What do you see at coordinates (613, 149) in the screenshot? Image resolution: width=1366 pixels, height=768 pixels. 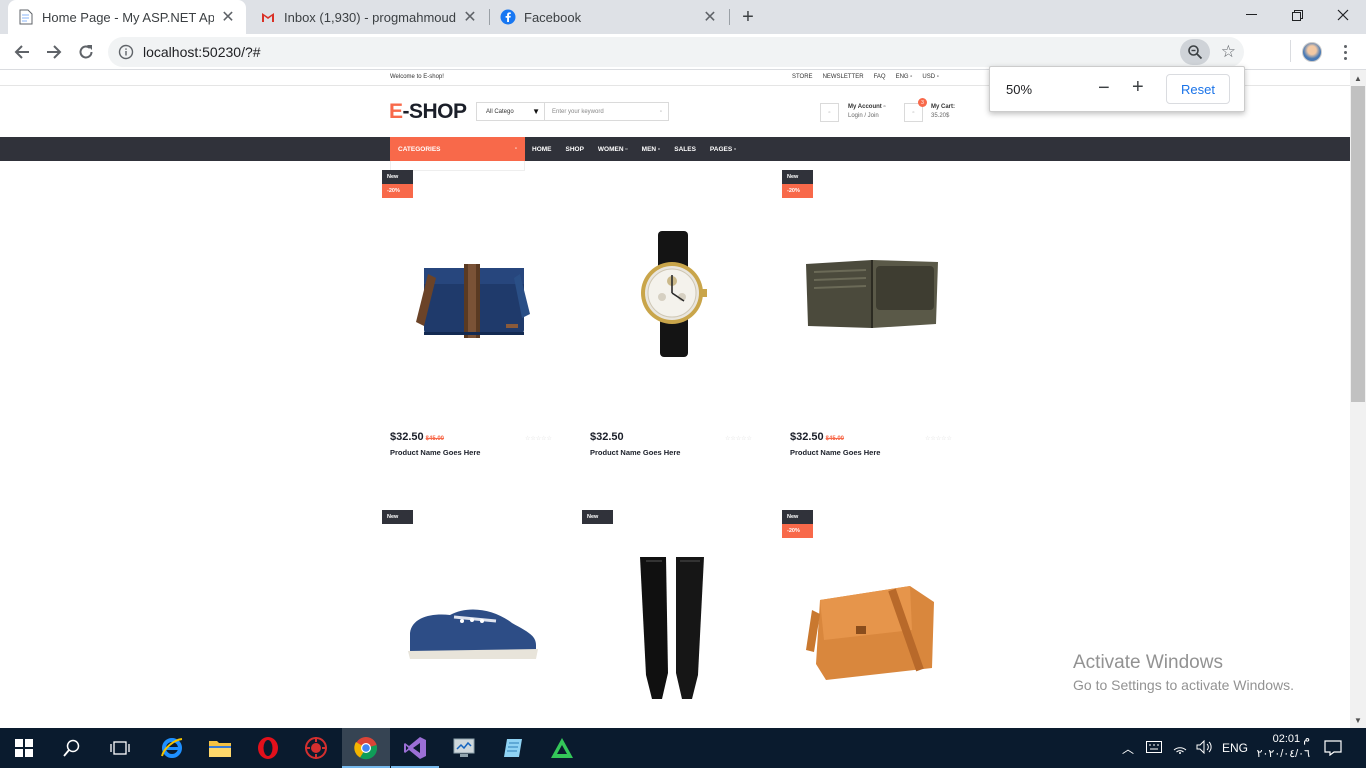 I see `nav-women: WOMEN ▫` at bounding box center [613, 149].